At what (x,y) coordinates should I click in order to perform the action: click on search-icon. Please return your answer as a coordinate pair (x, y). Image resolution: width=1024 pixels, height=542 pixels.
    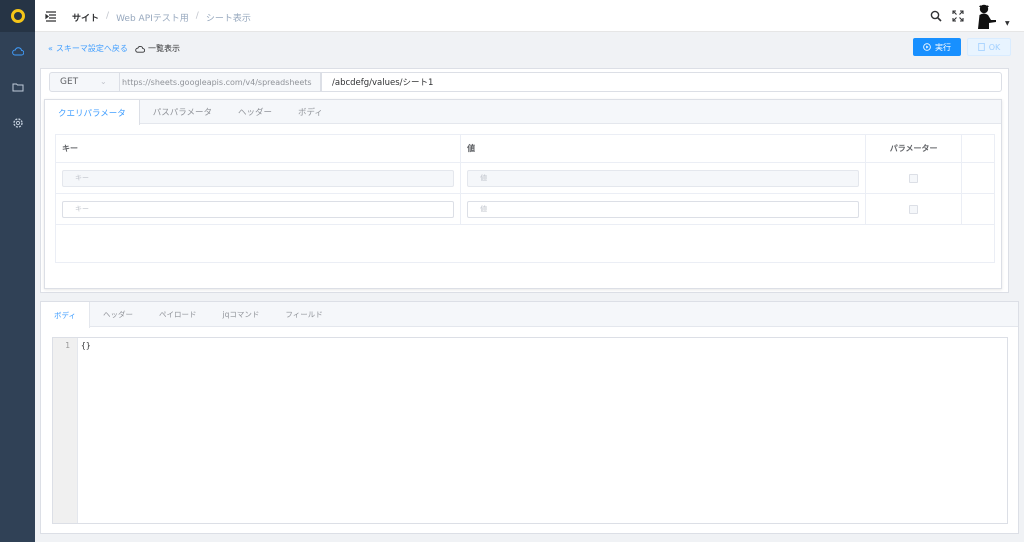
    Looking at the image, I should click on (936, 16).